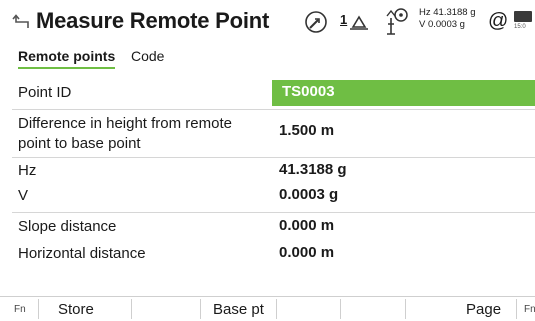 This screenshot has height=321, width=535. I want to click on page-title: Measure Remote Point, so click(153, 20).